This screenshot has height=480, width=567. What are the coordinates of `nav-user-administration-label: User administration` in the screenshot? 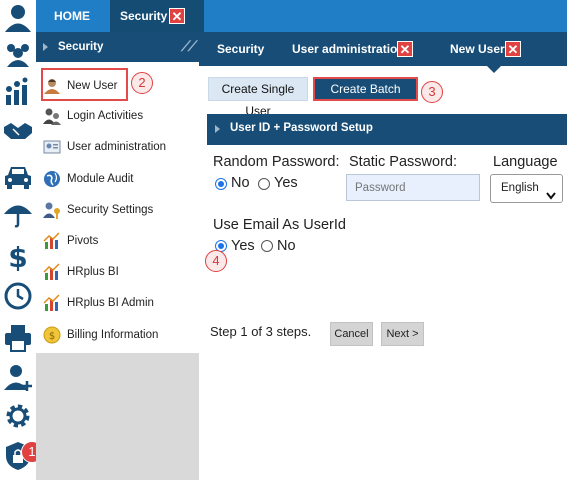 It's located at (348, 49).